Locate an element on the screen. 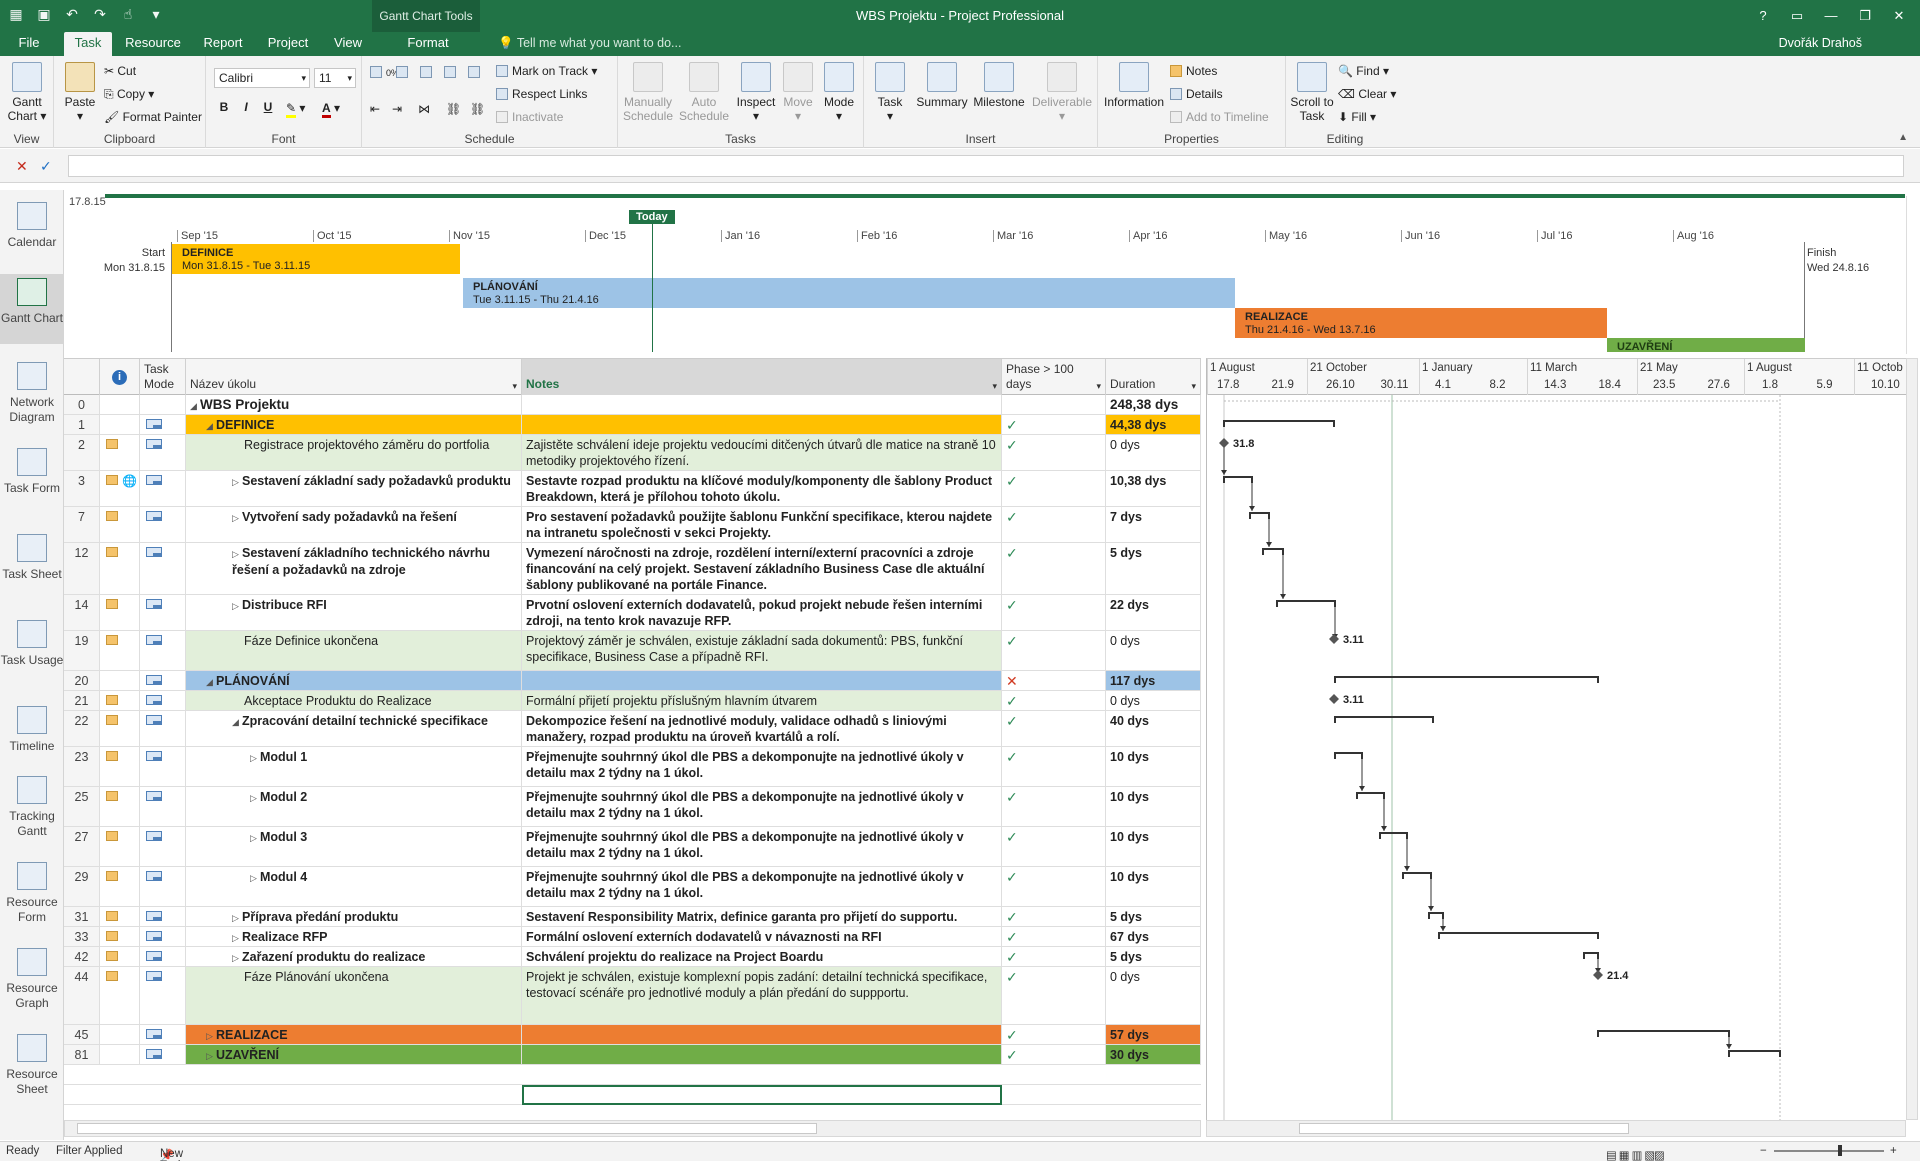 The height and width of the screenshot is (1161, 1920). row-id-cell: 21 is located at coordinates (82, 700).